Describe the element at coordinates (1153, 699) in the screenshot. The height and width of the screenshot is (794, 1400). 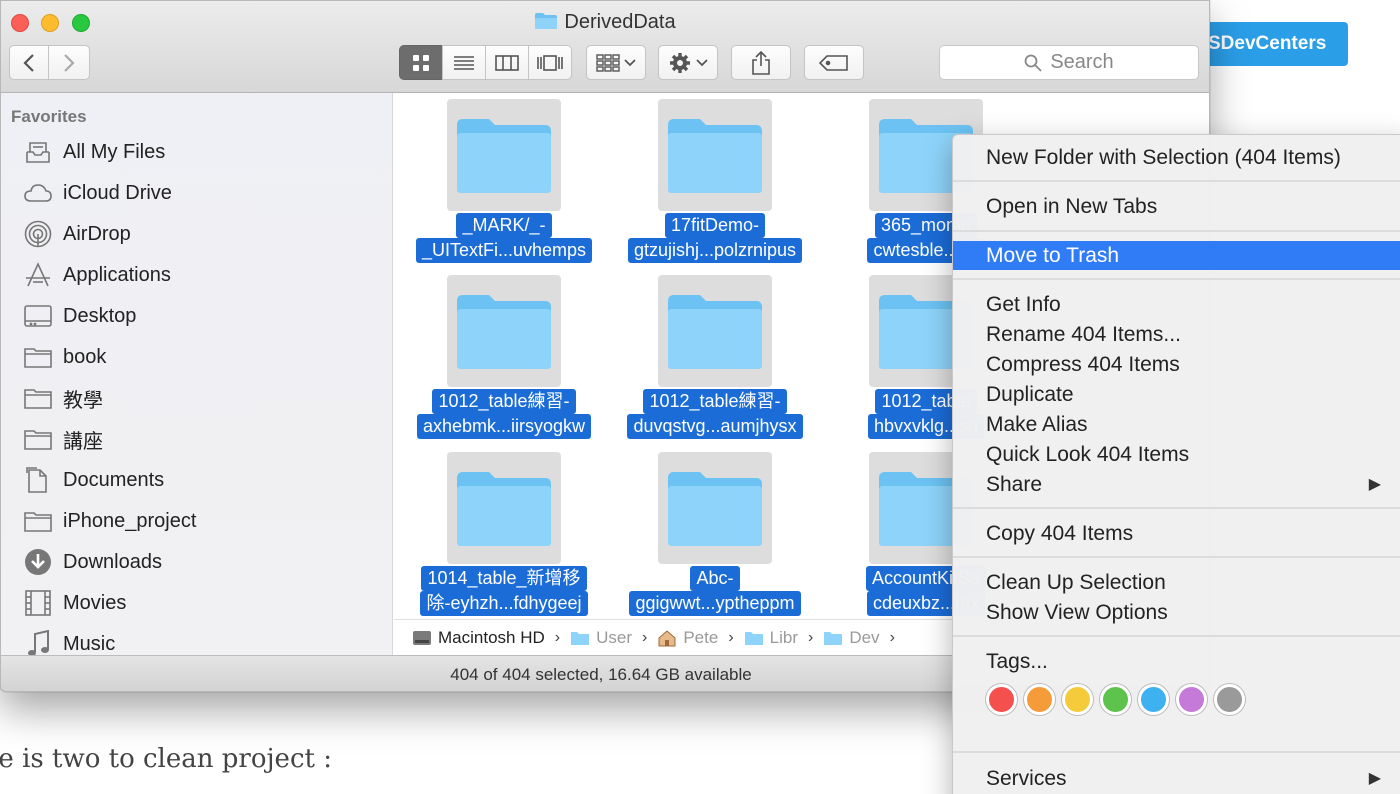
I see `tag-blue-swatch` at that location.